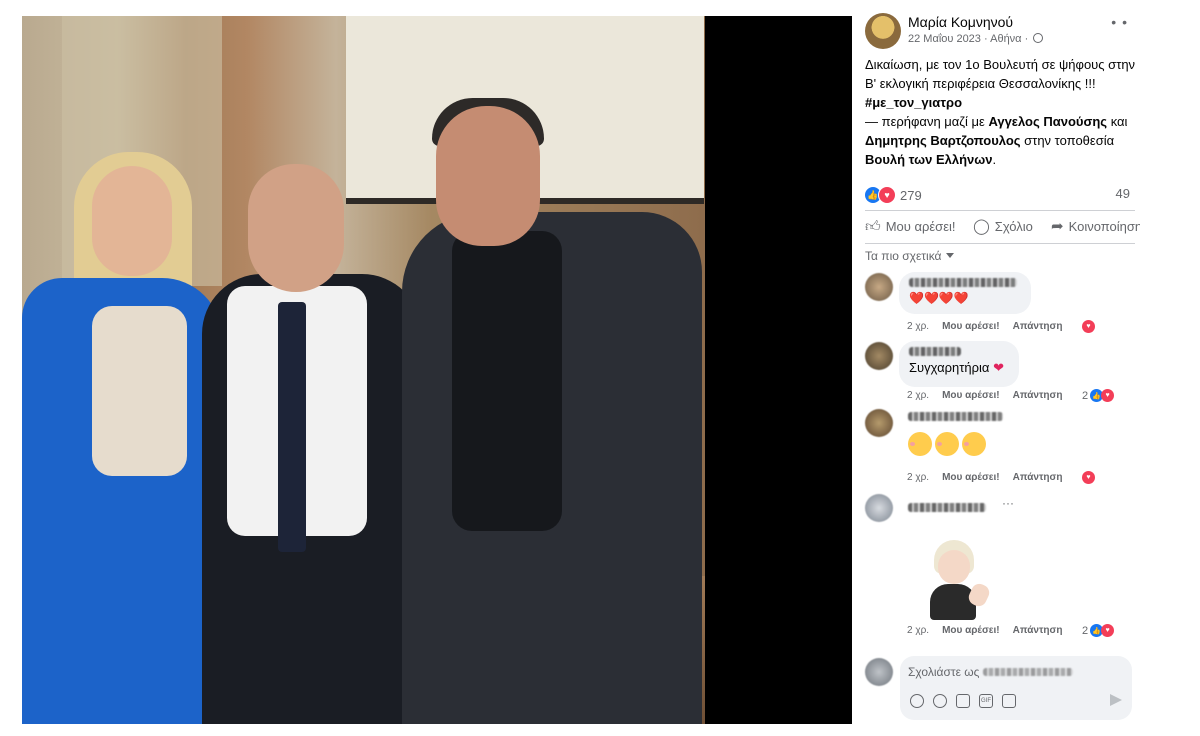 This screenshot has height=736, width=1200. What do you see at coordinates (949, 367) in the screenshot?
I see `comment-text: Συγχαρητήρια` at bounding box center [949, 367].